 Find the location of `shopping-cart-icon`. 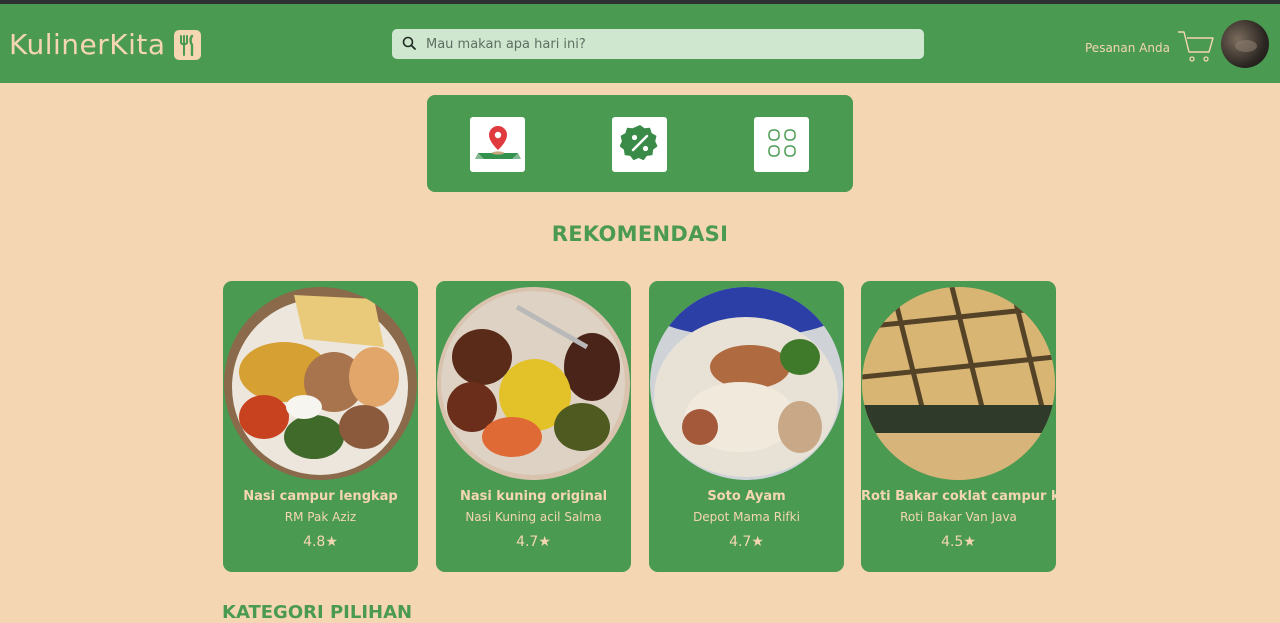

shopping-cart-icon is located at coordinates (1196, 47).